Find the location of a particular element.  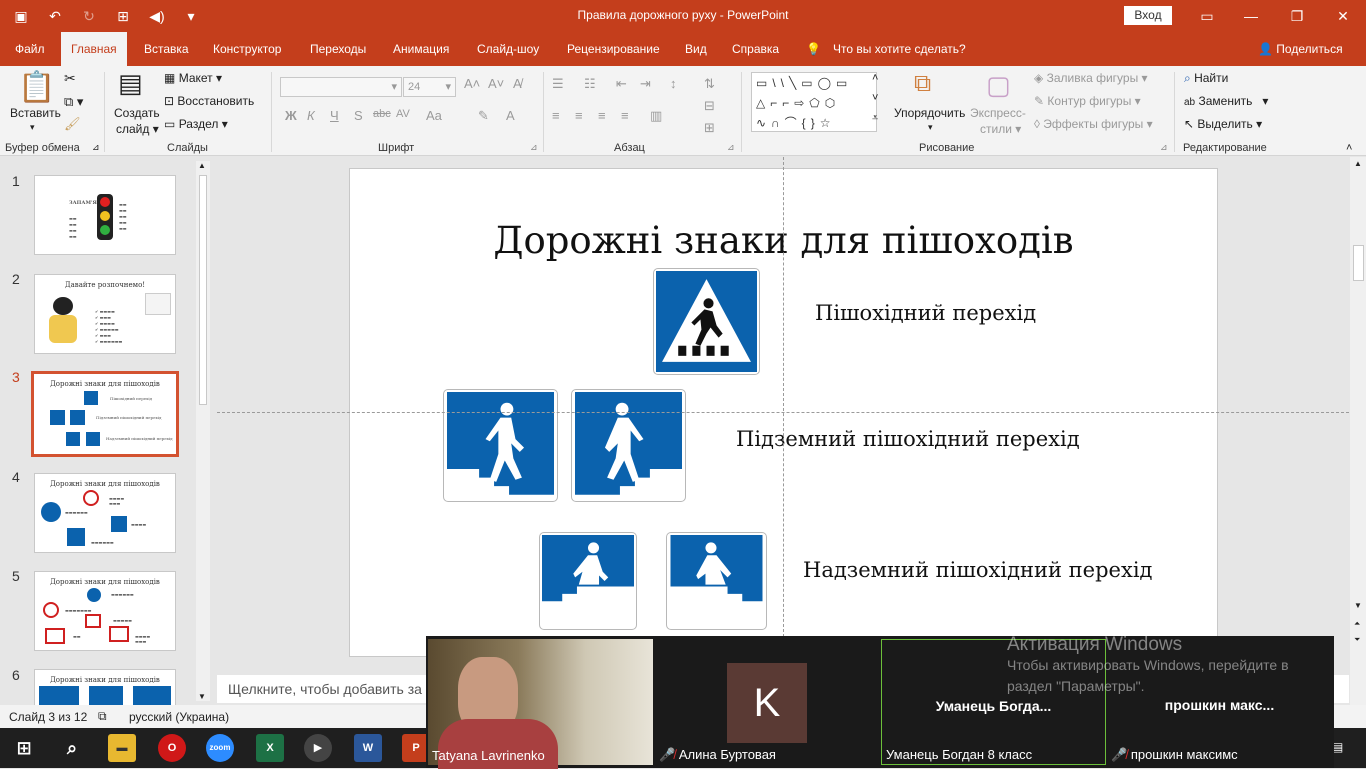

tab-help: Справка is located at coordinates (755, 49).